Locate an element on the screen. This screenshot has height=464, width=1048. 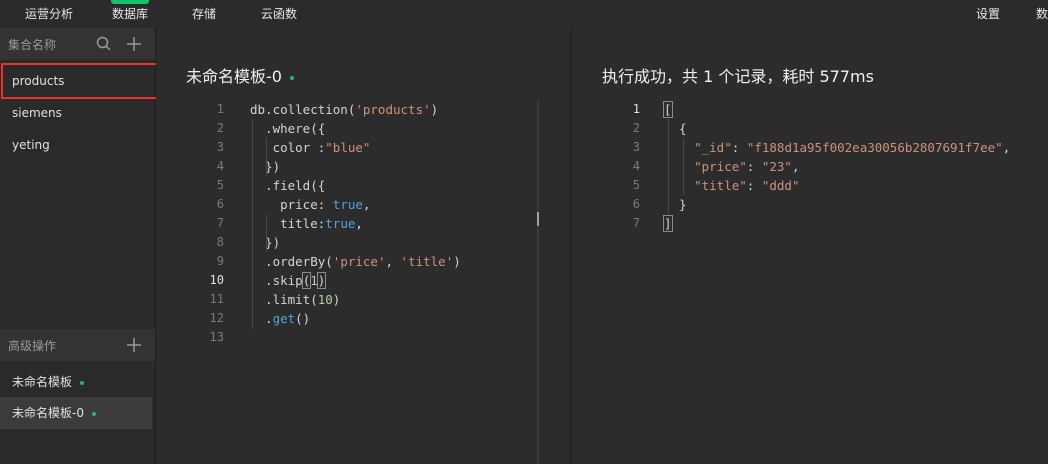
code-token: "blue" is located at coordinates (348, 147).